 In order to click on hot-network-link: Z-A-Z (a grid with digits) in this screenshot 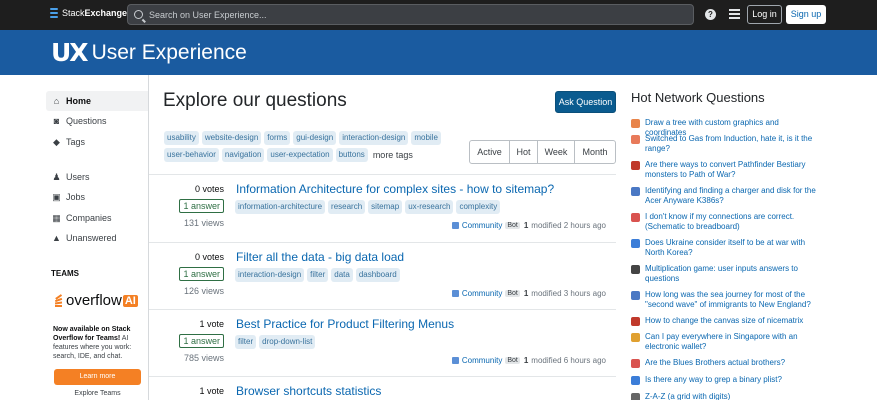, I will do `click(687, 396)`.